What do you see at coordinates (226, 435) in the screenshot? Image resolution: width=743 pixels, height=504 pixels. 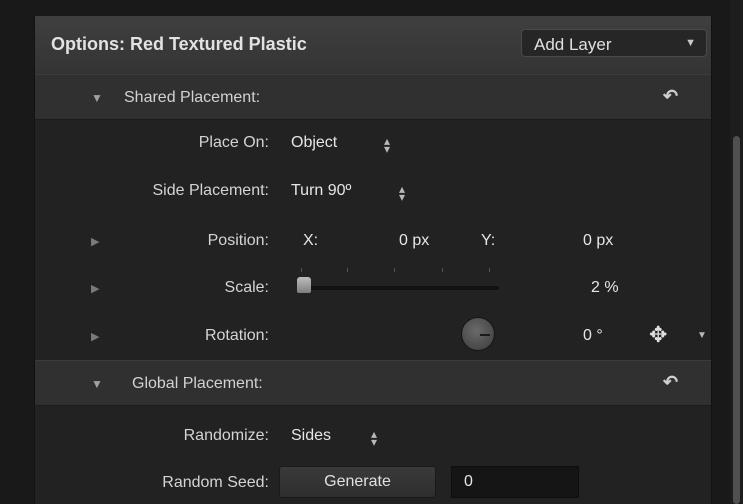 I see `randomize-label: Randomize:` at bounding box center [226, 435].